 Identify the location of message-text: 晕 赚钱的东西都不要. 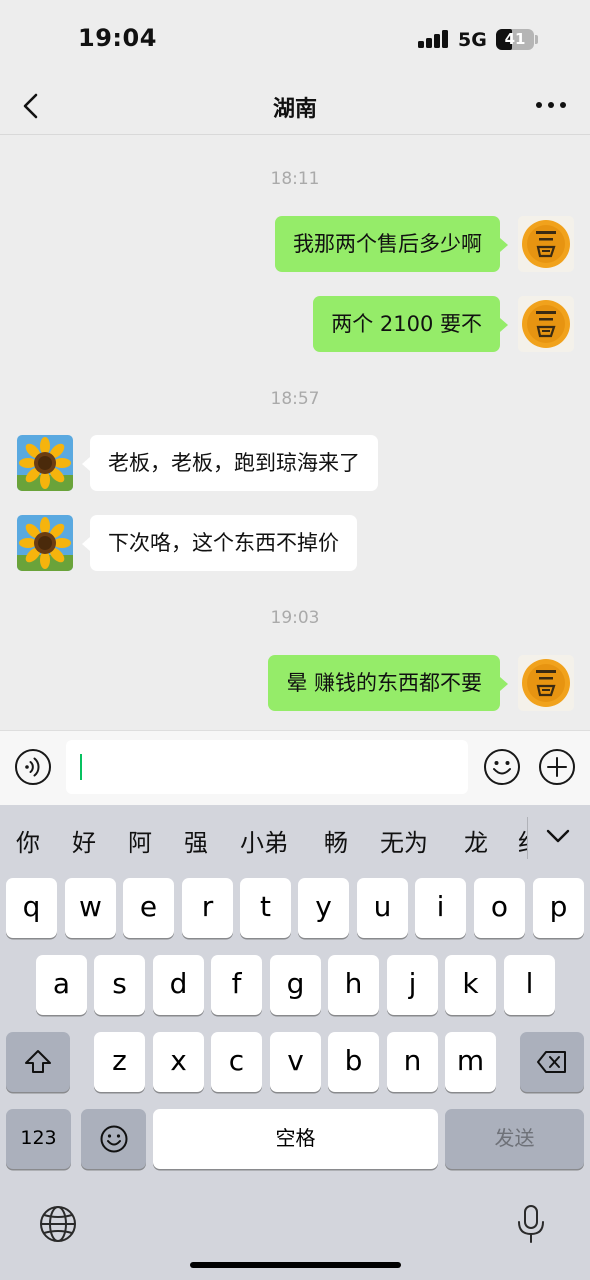
(384, 683).